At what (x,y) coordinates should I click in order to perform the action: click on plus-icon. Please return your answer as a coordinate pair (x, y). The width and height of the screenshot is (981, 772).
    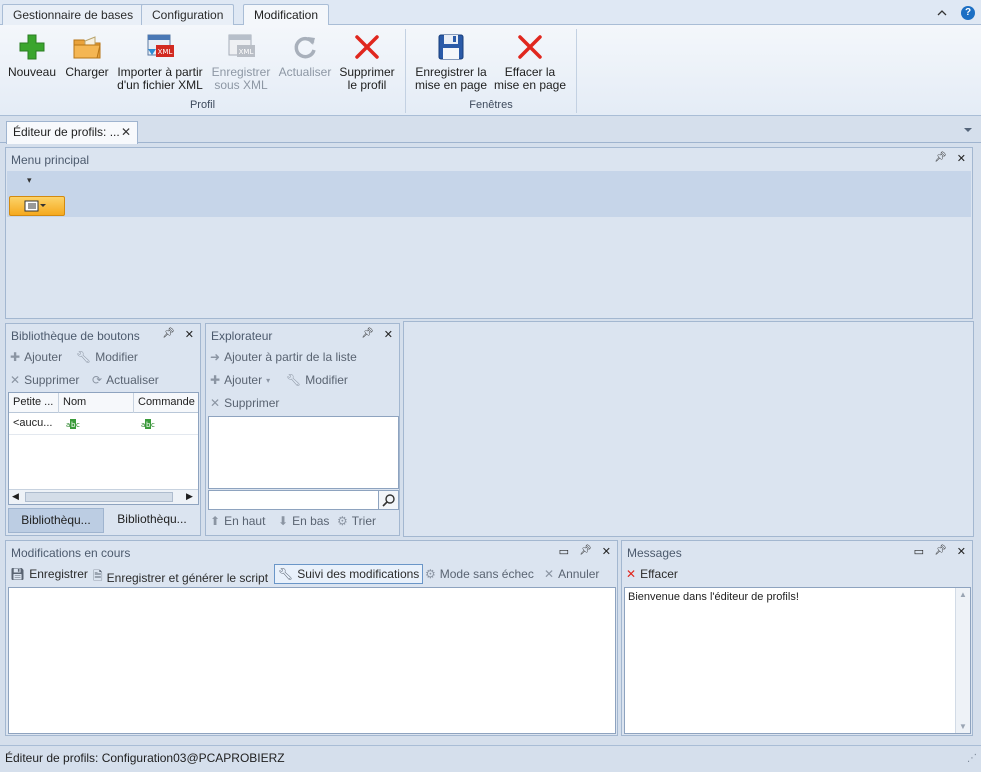
    Looking at the image, I should click on (32, 47).